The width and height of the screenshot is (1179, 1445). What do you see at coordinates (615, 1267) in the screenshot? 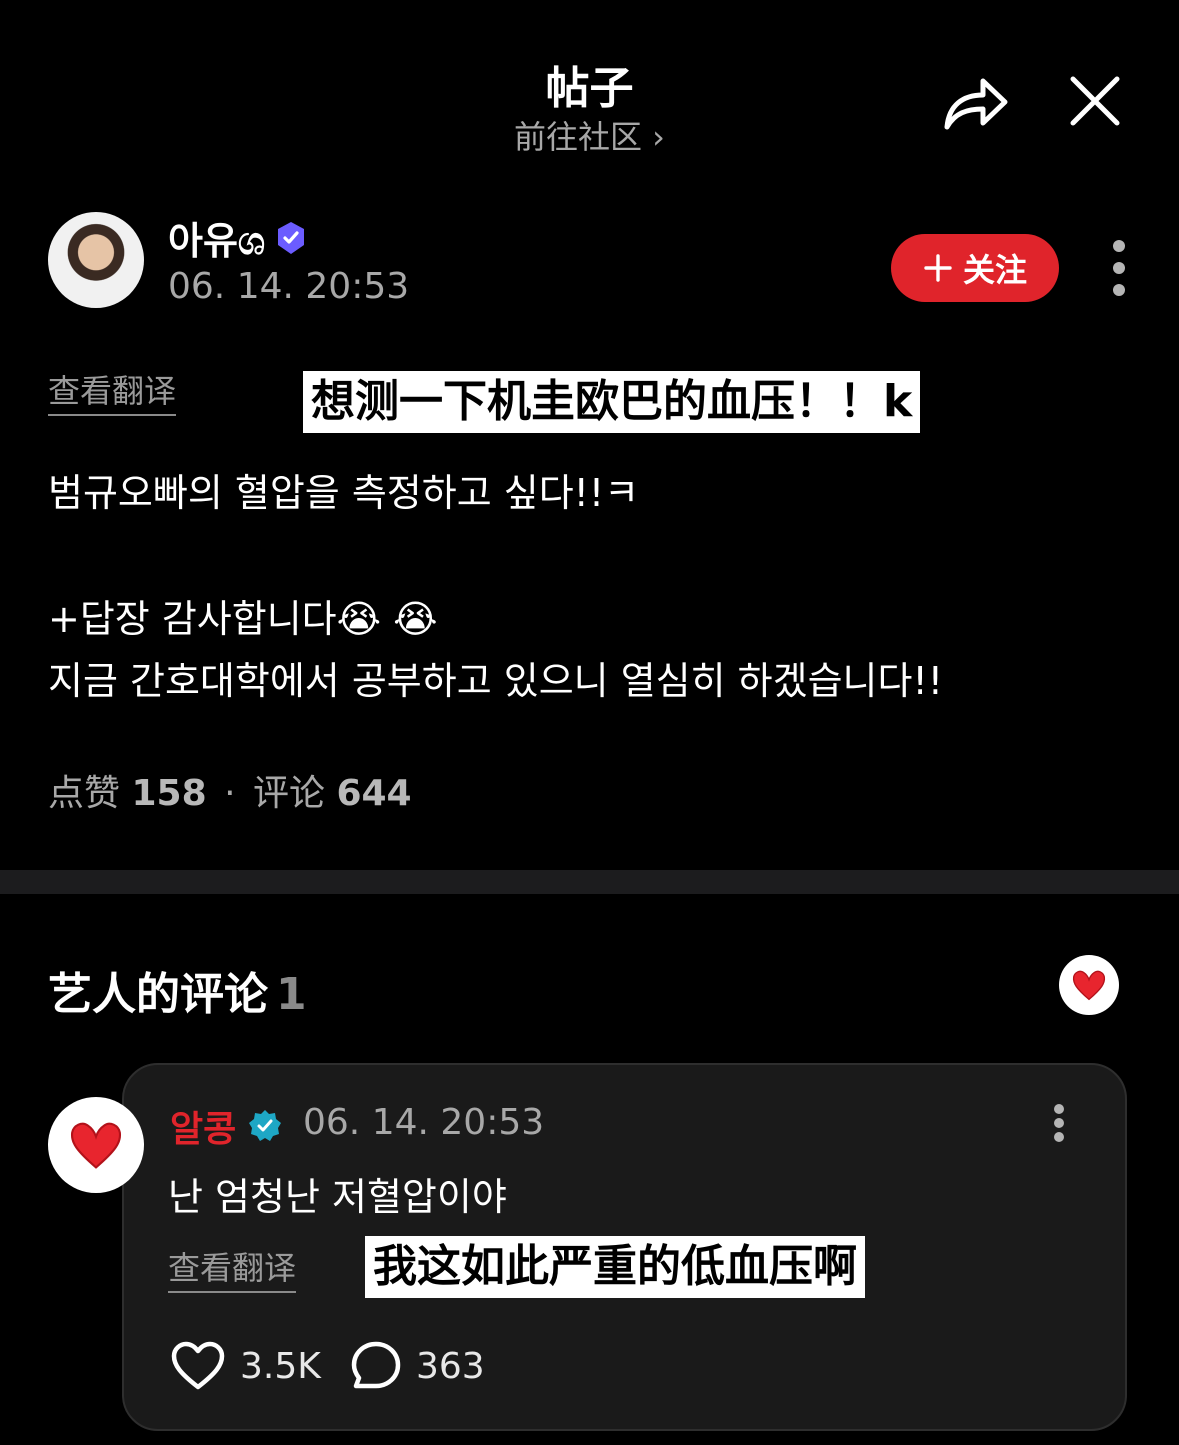
I see `comment-translation-overlay: 我这如此严重的低血压啊` at bounding box center [615, 1267].